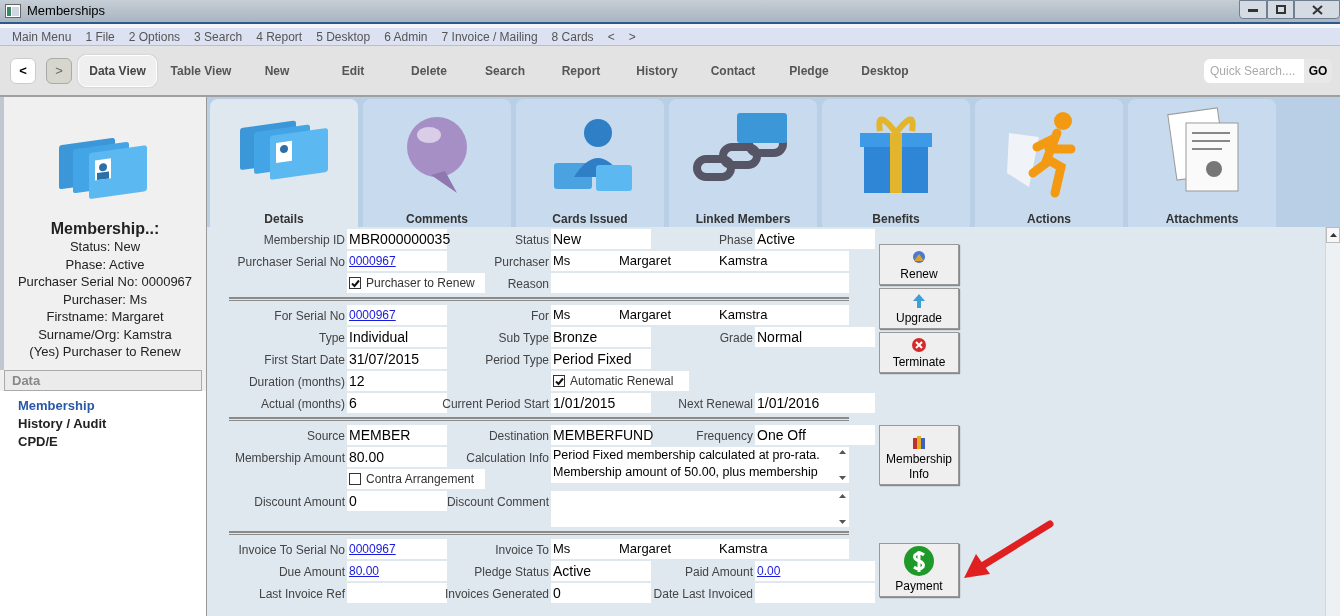  Describe the element at coordinates (353, 70) in the screenshot. I see `toolbar-button: Edit` at that location.